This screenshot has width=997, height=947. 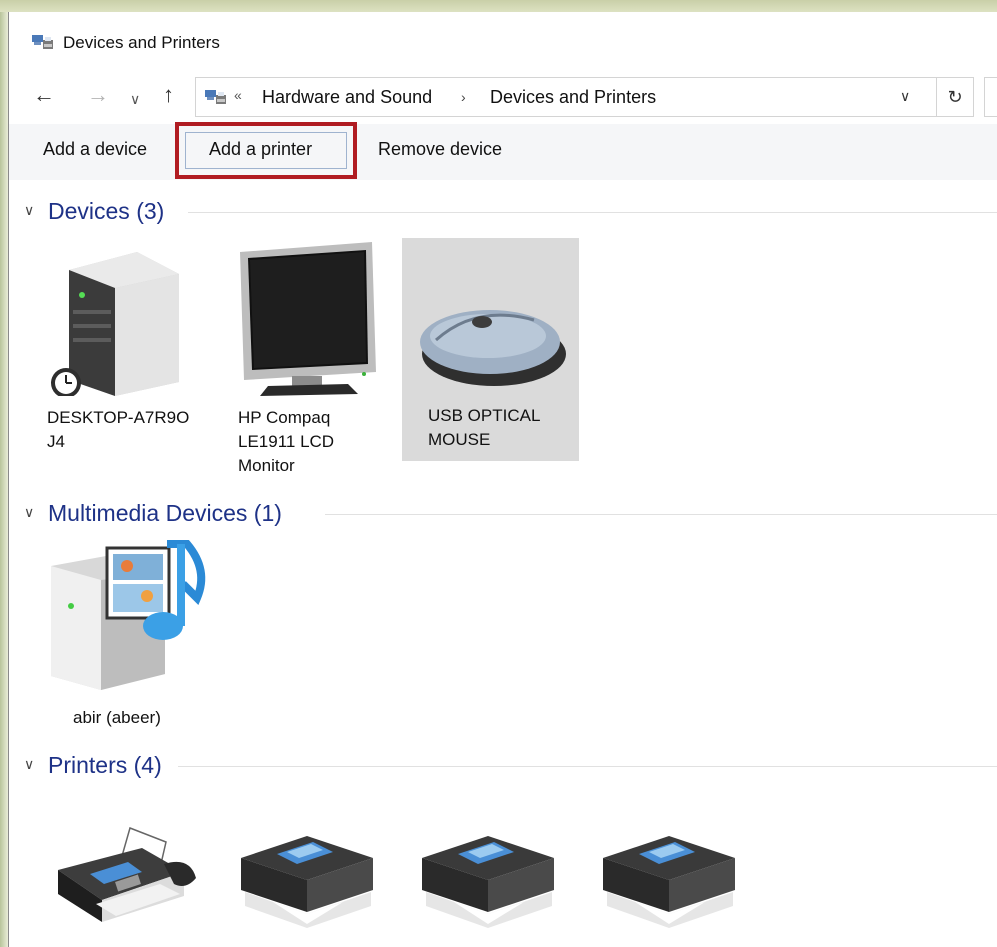 I want to click on group-header-devices: ∨ Devices (3), so click(x=508, y=213).